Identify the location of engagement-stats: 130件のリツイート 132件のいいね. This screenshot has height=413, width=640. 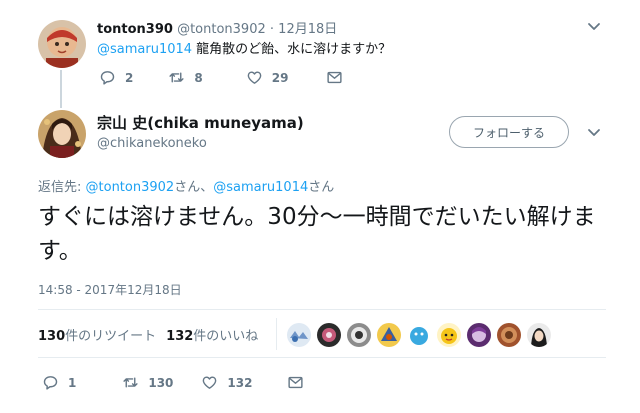
(148, 334).